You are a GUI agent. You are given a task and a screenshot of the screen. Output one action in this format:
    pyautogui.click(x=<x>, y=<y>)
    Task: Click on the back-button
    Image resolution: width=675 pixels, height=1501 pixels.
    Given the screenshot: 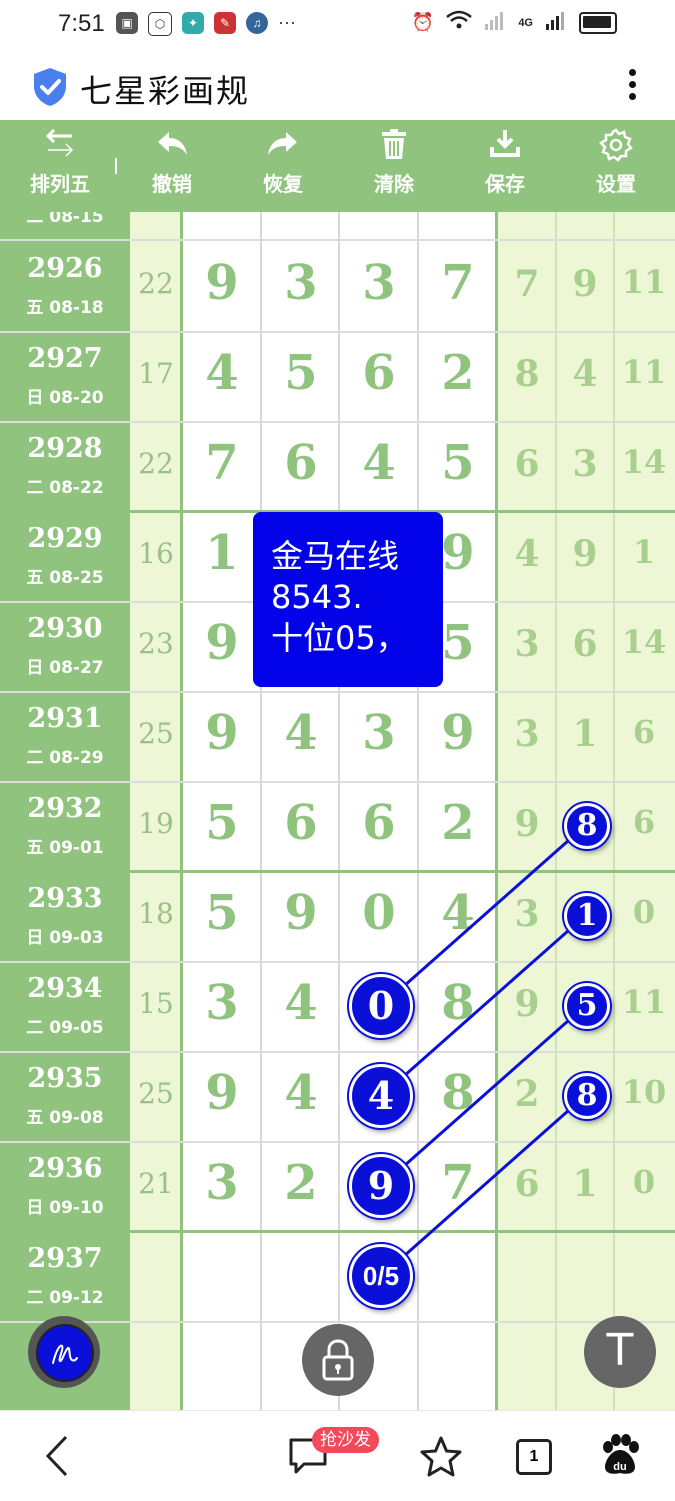 What is the action you would take?
    pyautogui.click(x=57, y=1458)
    